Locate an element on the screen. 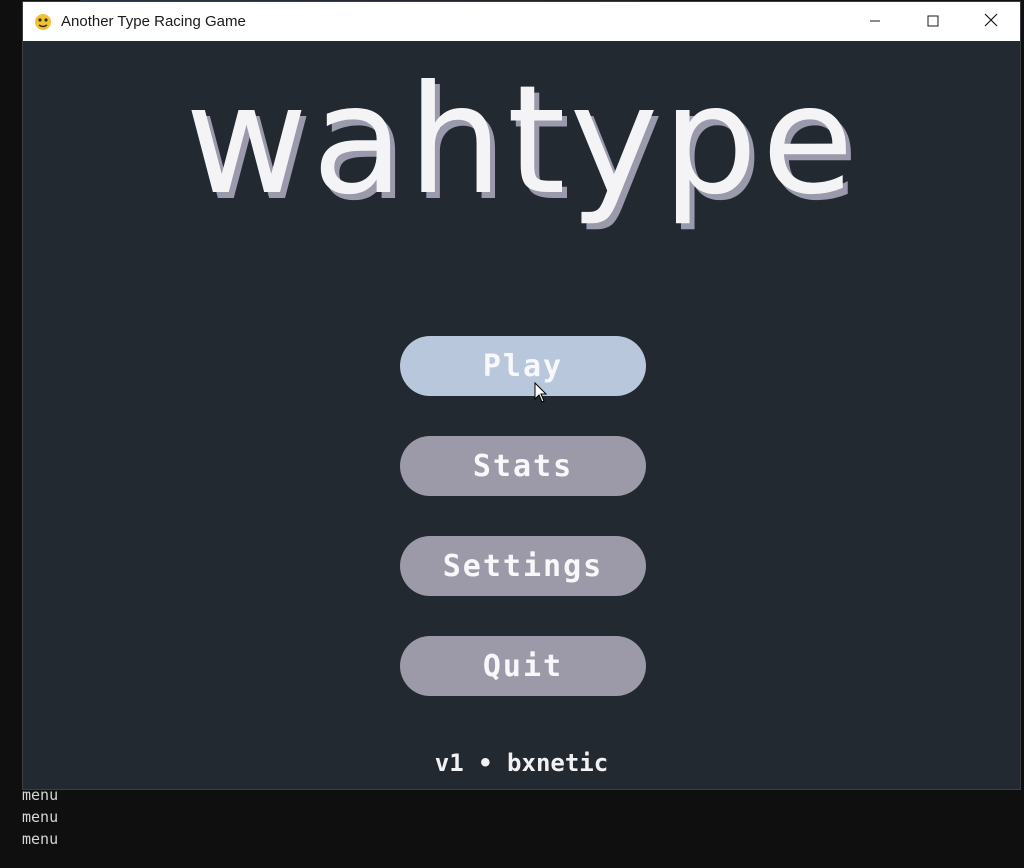  stats-button: Stats is located at coordinates (523, 466).